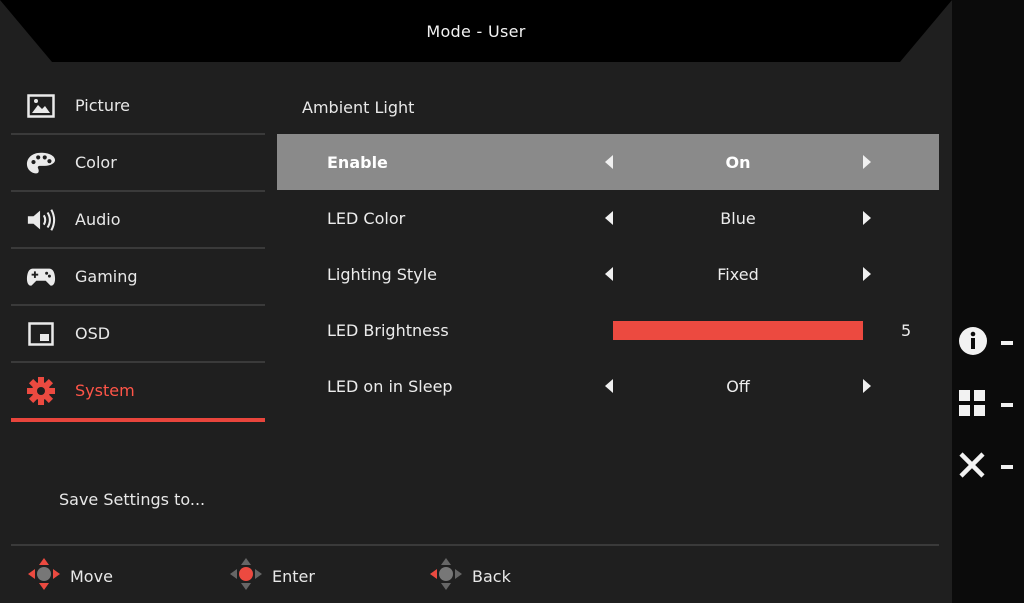  I want to click on sidebar-item-system: System, so click(138, 392).